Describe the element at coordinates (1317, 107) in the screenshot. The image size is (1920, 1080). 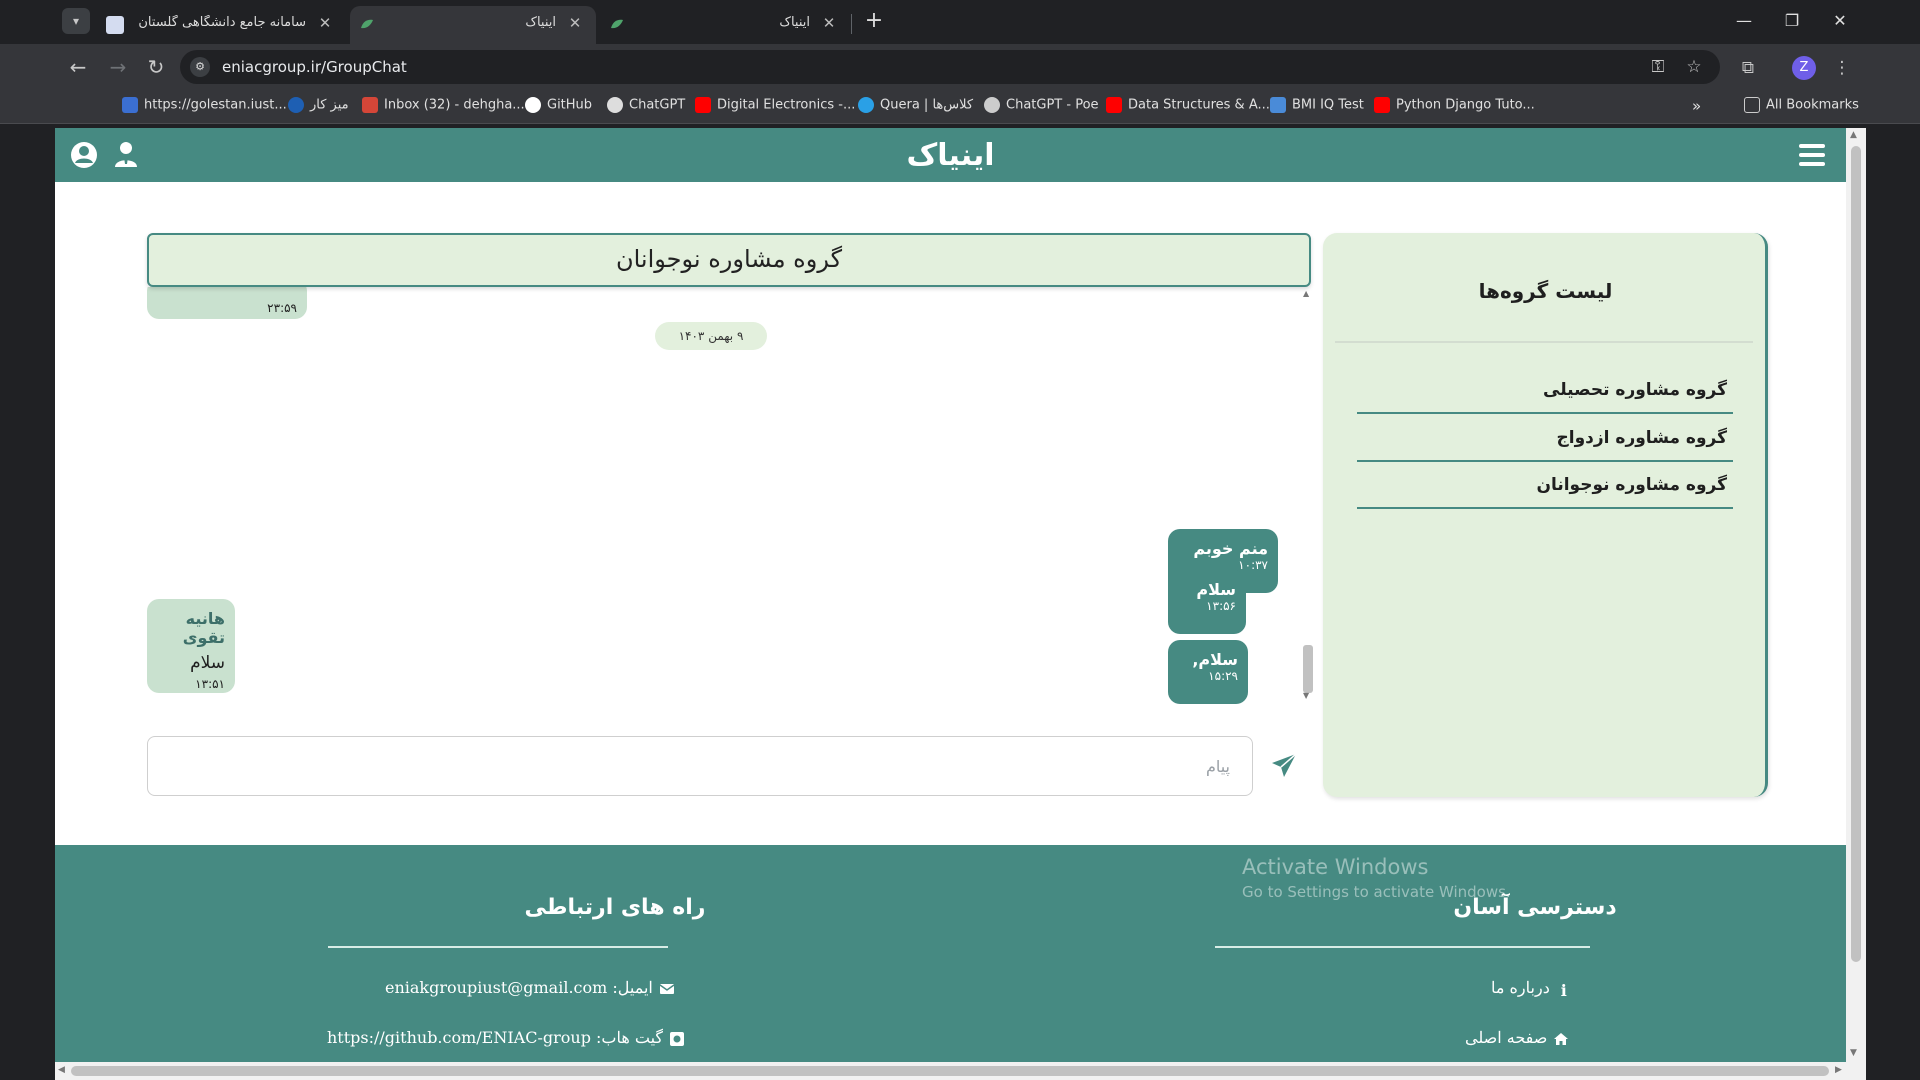
I see `bookmark-bmi-iq: BMI IQ Test` at that location.